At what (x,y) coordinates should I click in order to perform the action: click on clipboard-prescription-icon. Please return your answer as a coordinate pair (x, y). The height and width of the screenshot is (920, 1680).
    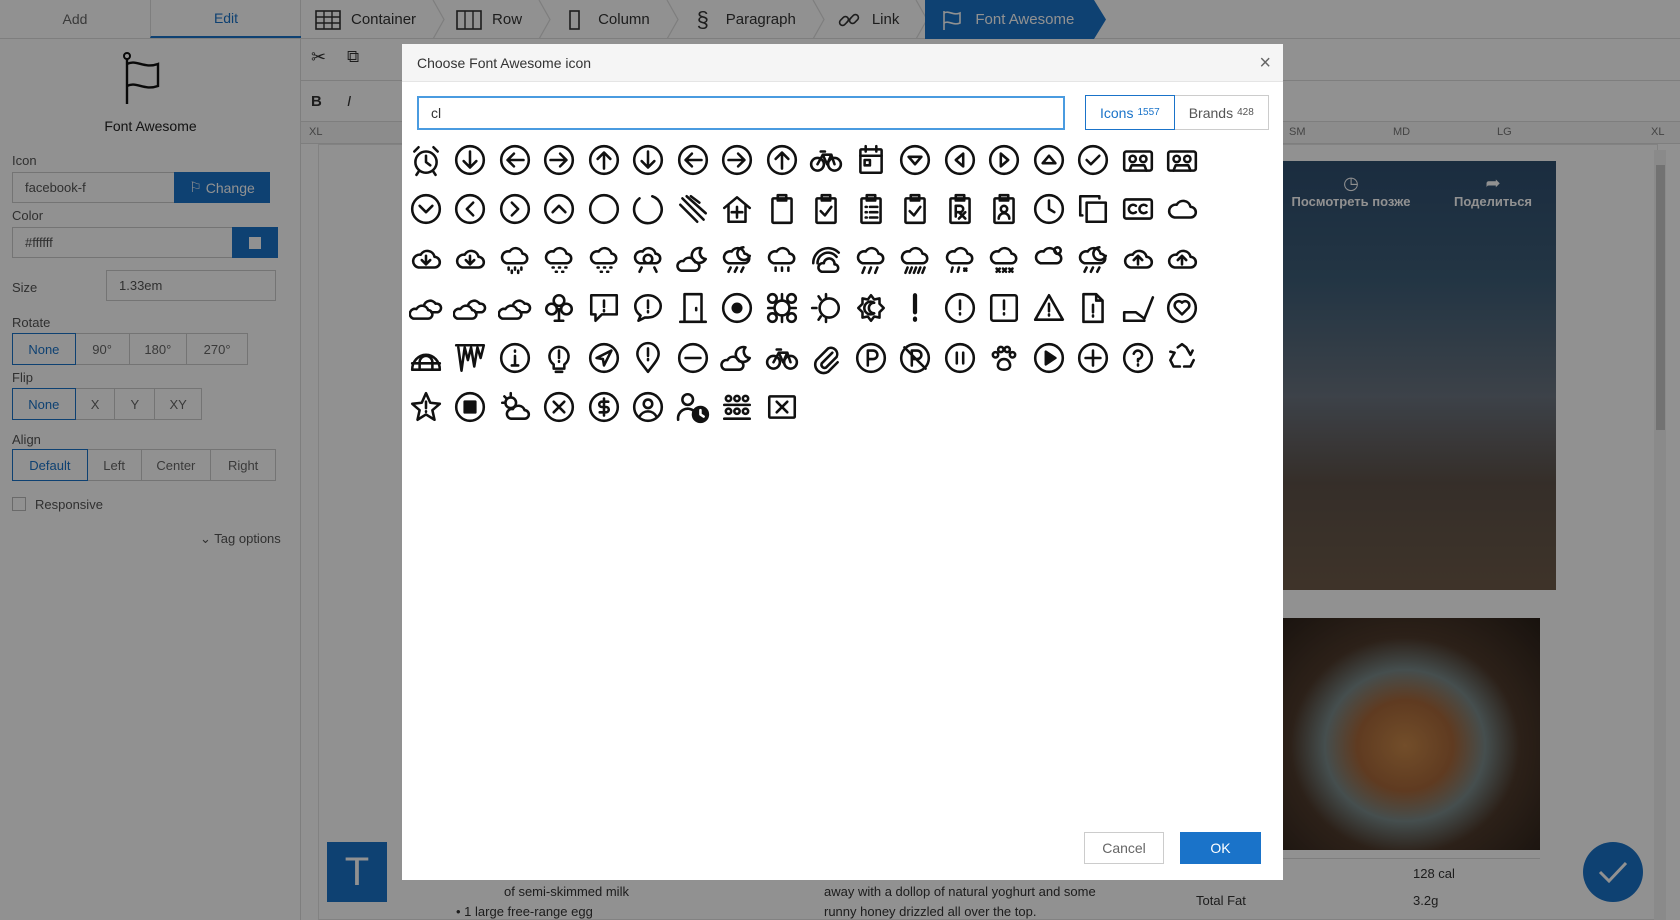
    Looking at the image, I should click on (960, 209).